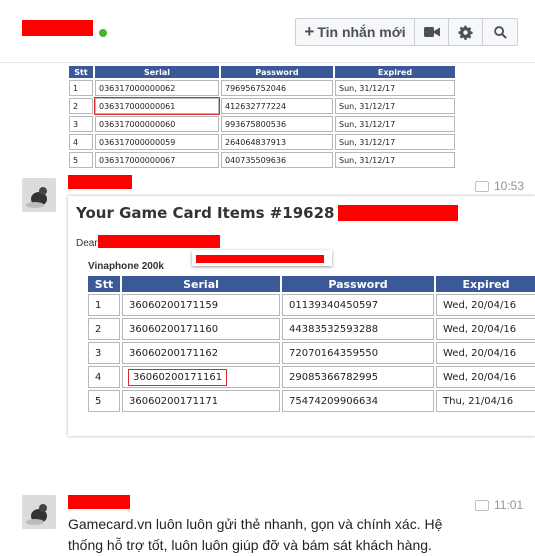 The image size is (535, 556). Describe the element at coordinates (57, 28) in the screenshot. I see `contact-name-redacted` at that location.